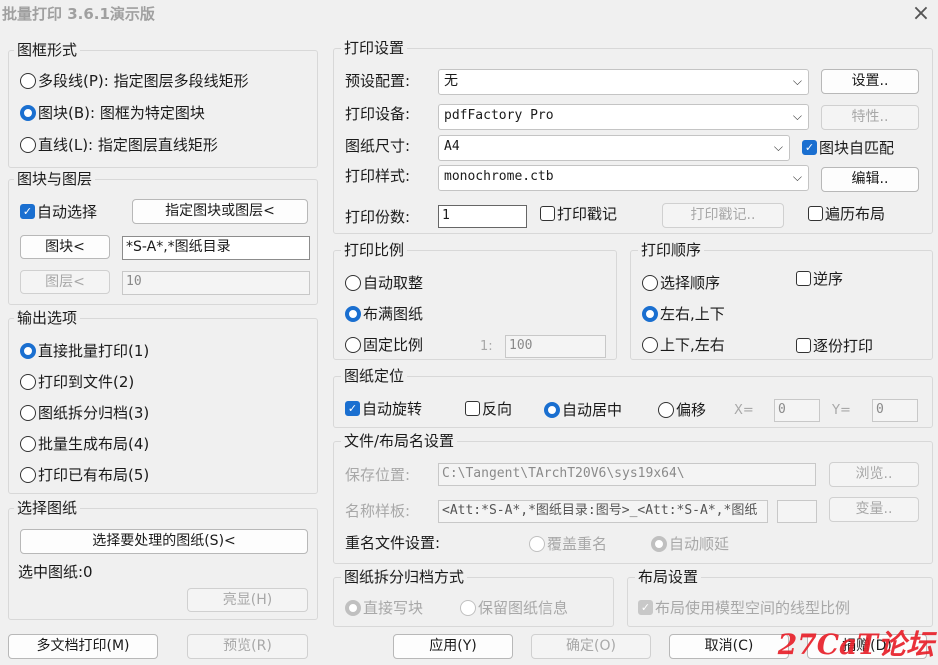 Image resolution: width=938 pixels, height=665 pixels. What do you see at coordinates (216, 283) in the screenshot?
I see `layer-name-input: 10` at bounding box center [216, 283].